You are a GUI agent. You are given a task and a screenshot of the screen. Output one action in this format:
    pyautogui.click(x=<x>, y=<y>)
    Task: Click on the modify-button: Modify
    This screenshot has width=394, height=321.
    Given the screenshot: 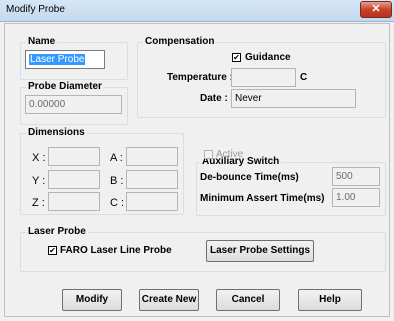 What is the action you would take?
    pyautogui.click(x=92, y=300)
    